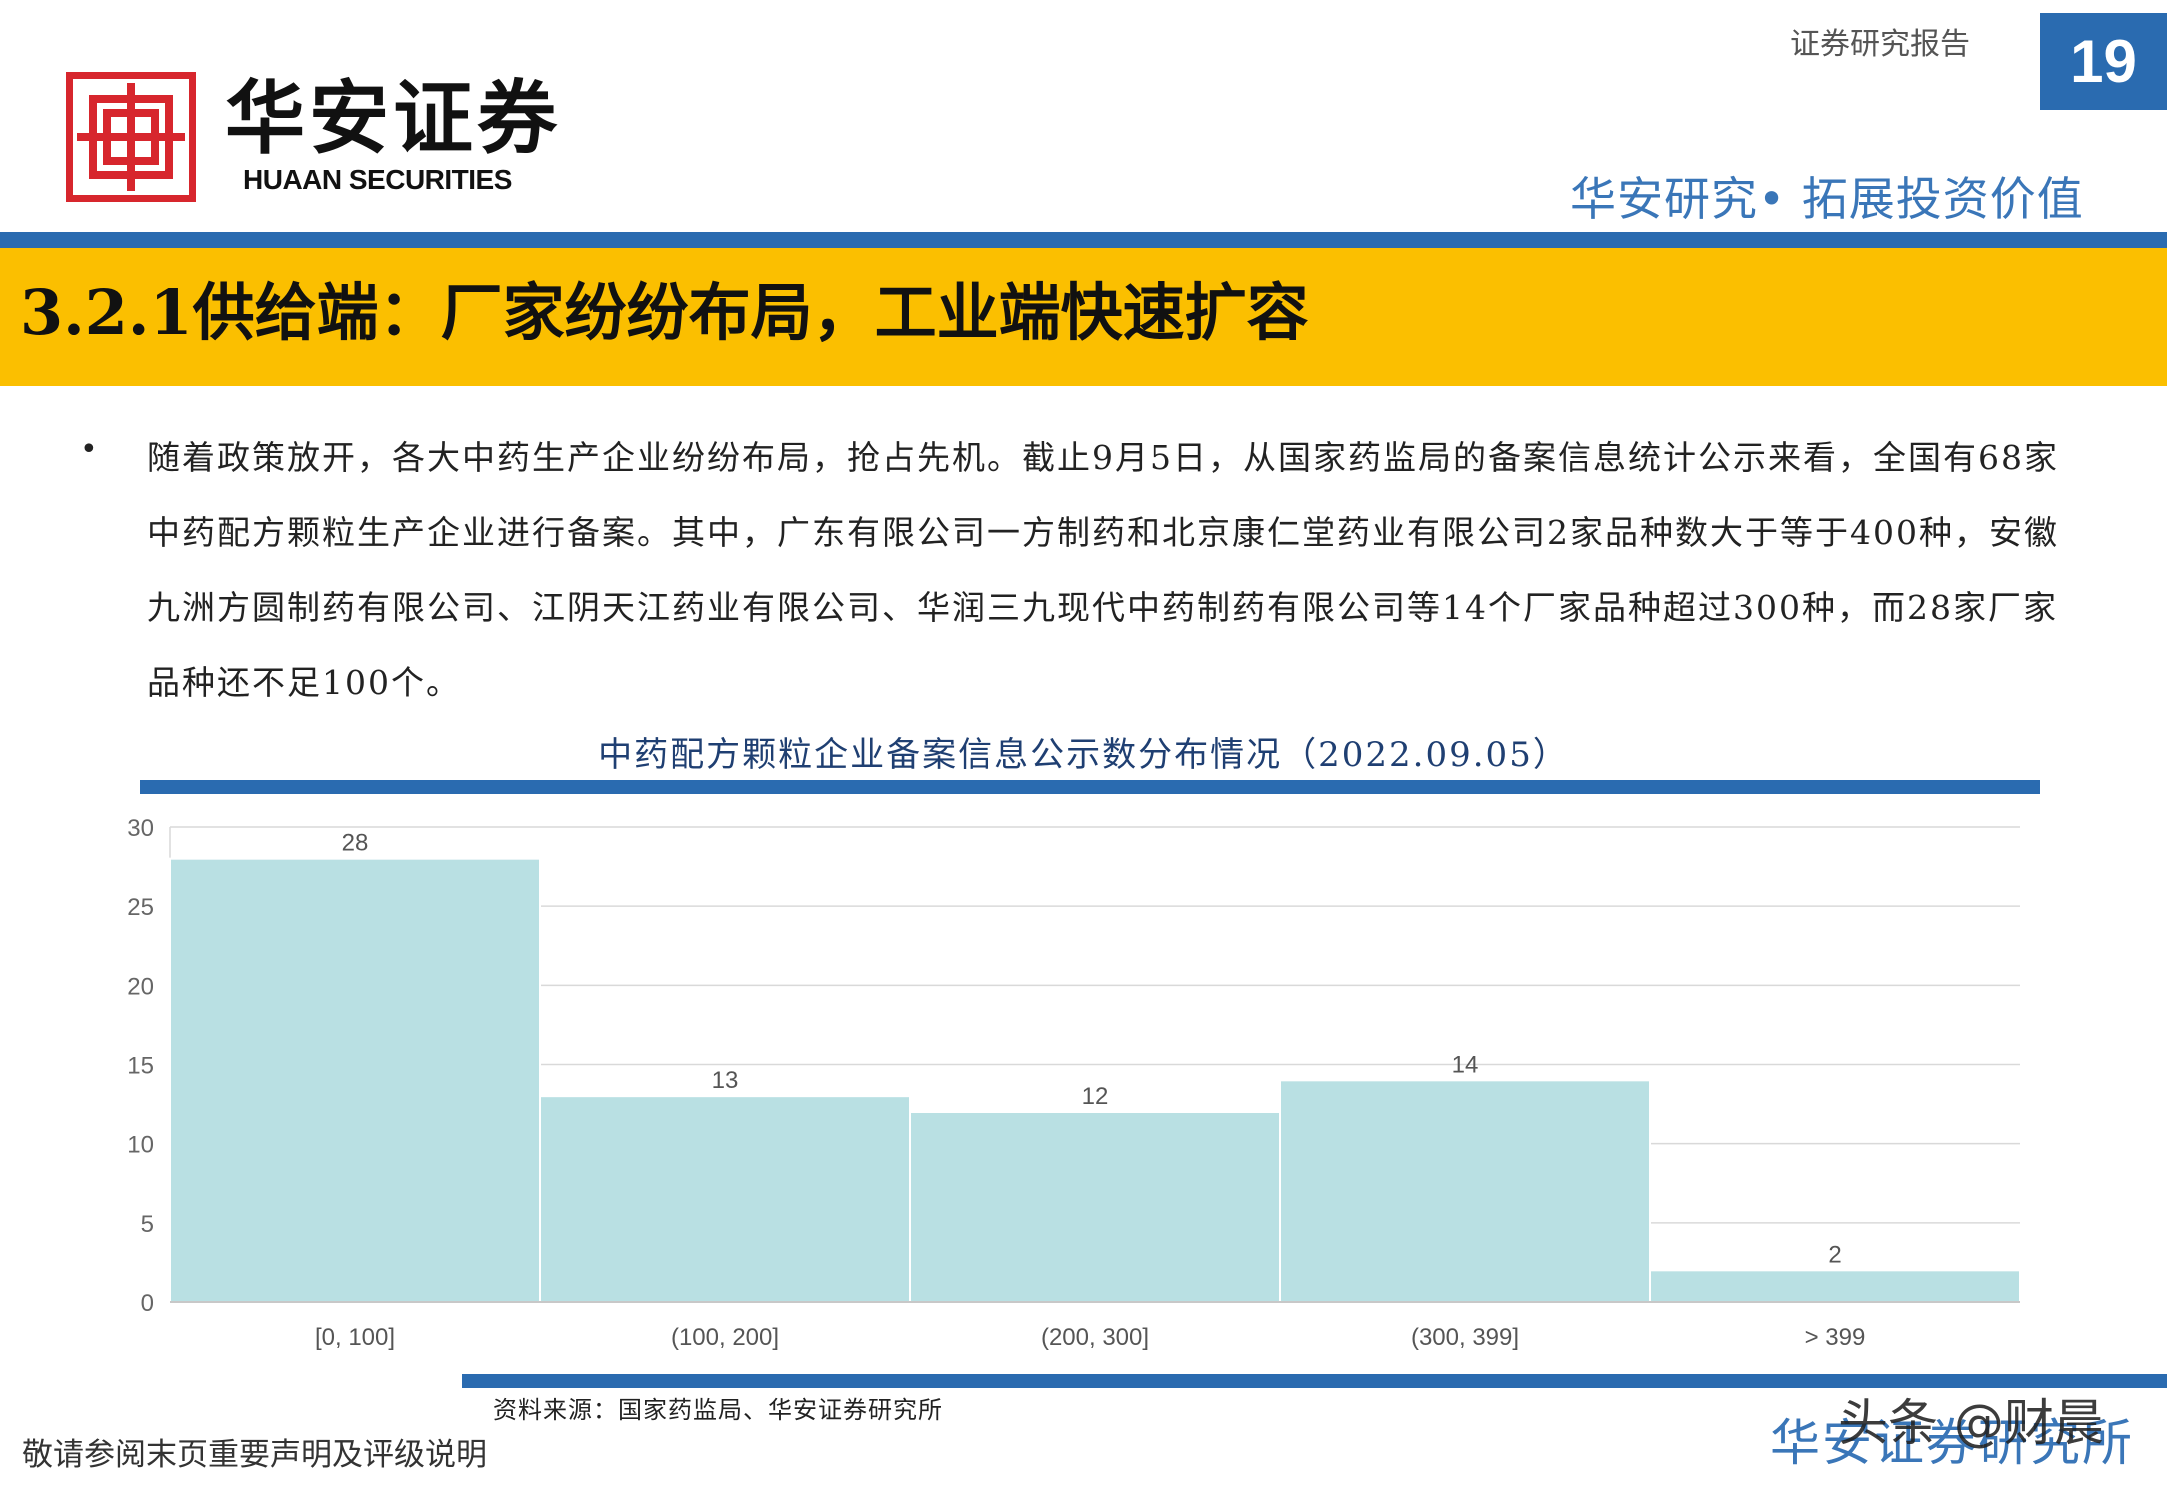 Image resolution: width=2167 pixels, height=1500 pixels. What do you see at coordinates (1834, 1254) in the screenshot?
I see `data-label: 2` at bounding box center [1834, 1254].